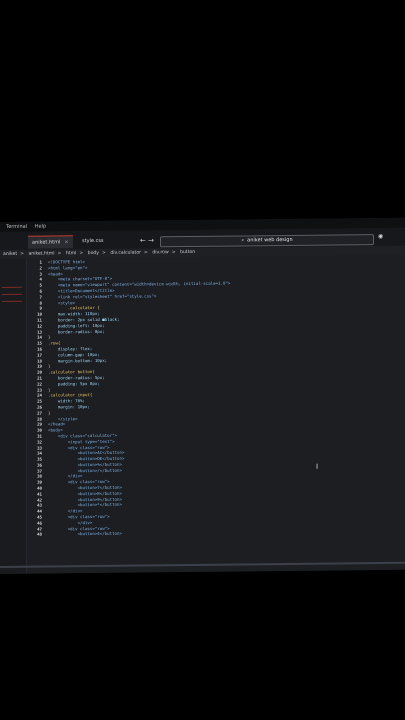 This screenshot has width=405, height=720. What do you see at coordinates (39, 535) in the screenshot?
I see `line-number: 48` at bounding box center [39, 535].